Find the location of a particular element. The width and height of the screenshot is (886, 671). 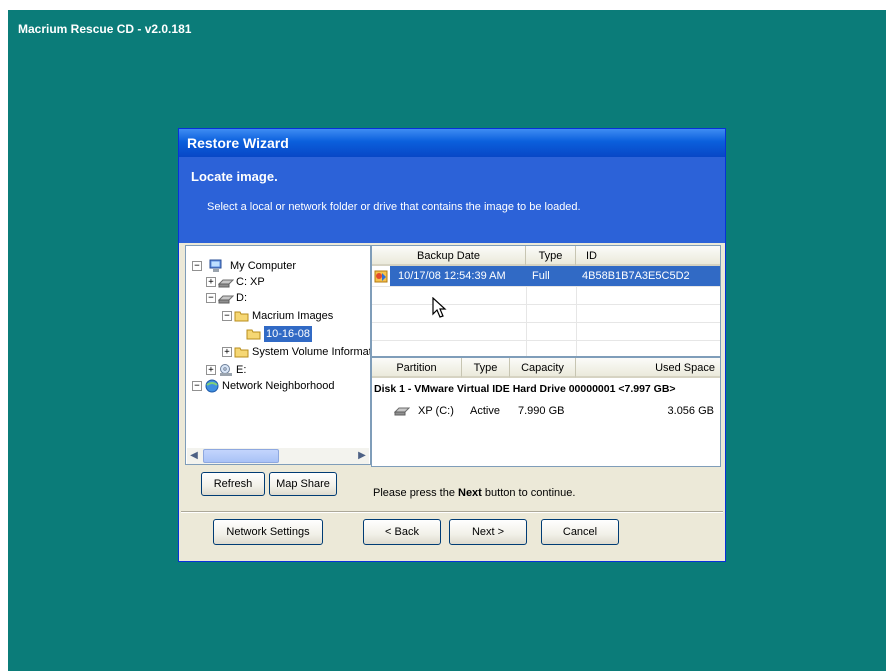

column-header-used-space: Used Space is located at coordinates (648, 368).